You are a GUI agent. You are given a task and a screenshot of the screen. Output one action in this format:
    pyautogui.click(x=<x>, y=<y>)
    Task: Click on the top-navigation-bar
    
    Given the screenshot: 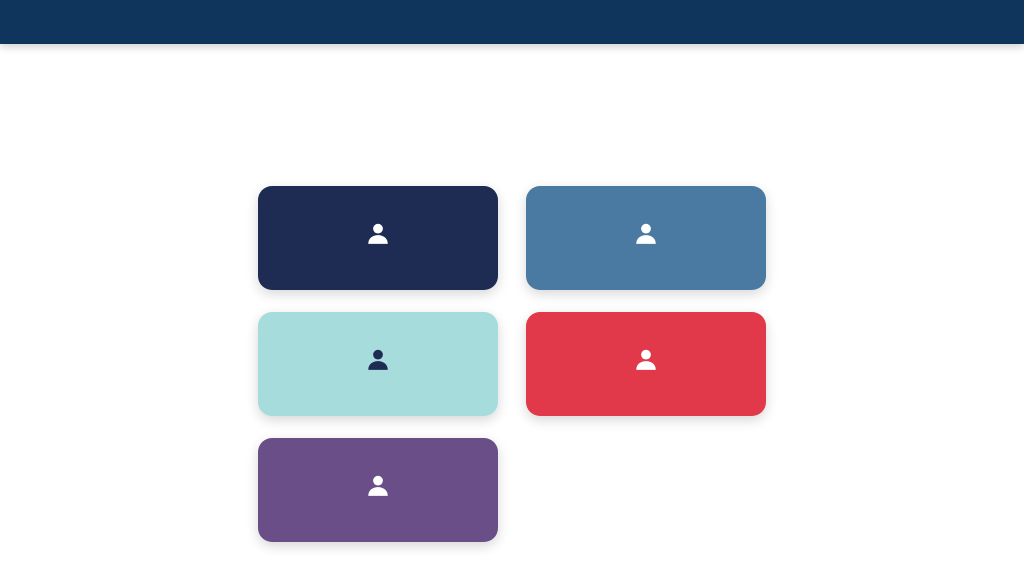 What is the action you would take?
    pyautogui.click(x=512, y=22)
    